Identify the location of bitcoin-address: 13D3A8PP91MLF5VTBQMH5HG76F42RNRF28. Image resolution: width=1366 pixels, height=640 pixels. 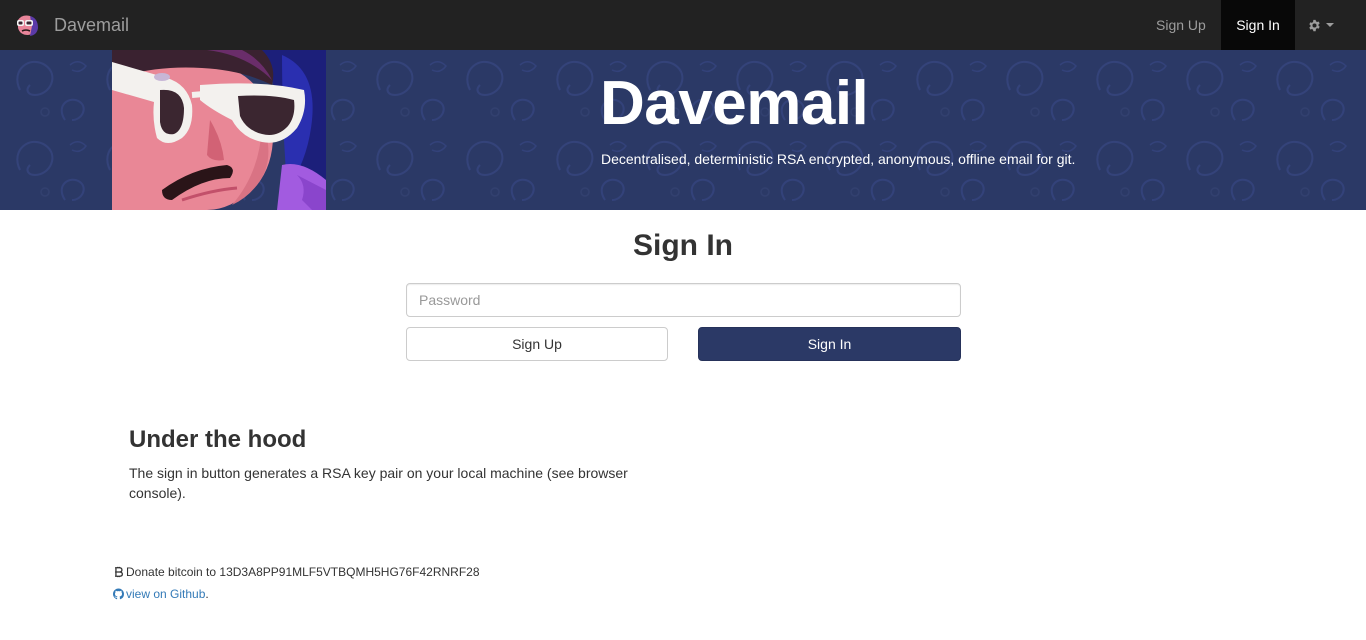
(349, 572).